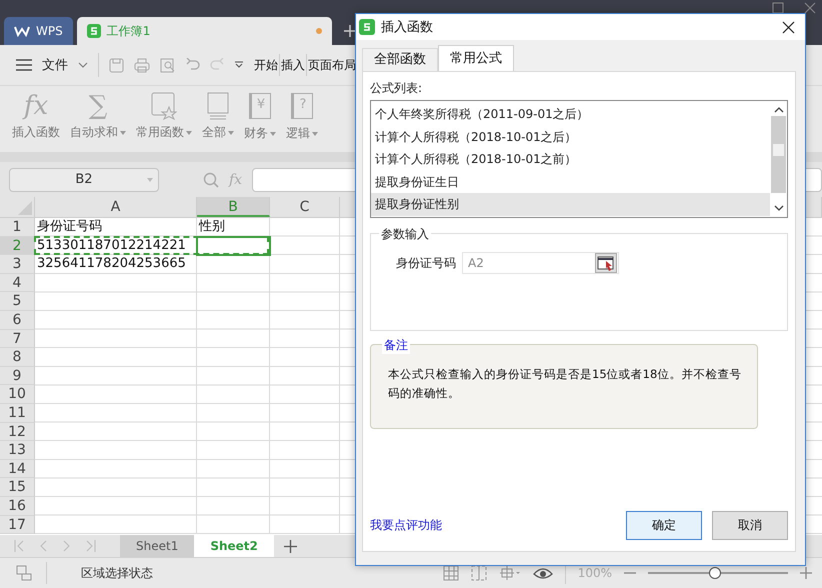 Image resolution: width=822 pixels, height=588 pixels. Describe the element at coordinates (142, 65) in the screenshot. I see `print-icon` at that location.